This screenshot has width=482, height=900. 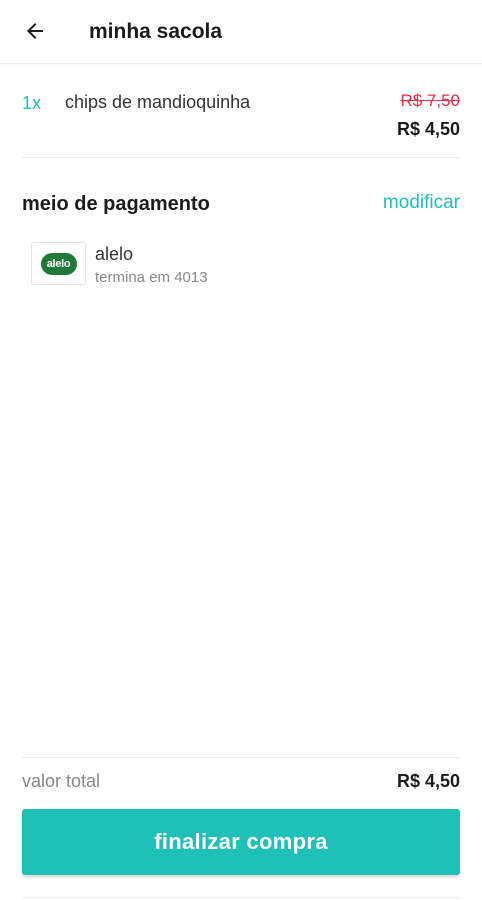 I want to click on alelo-logo-mark: alelo, so click(x=58, y=263).